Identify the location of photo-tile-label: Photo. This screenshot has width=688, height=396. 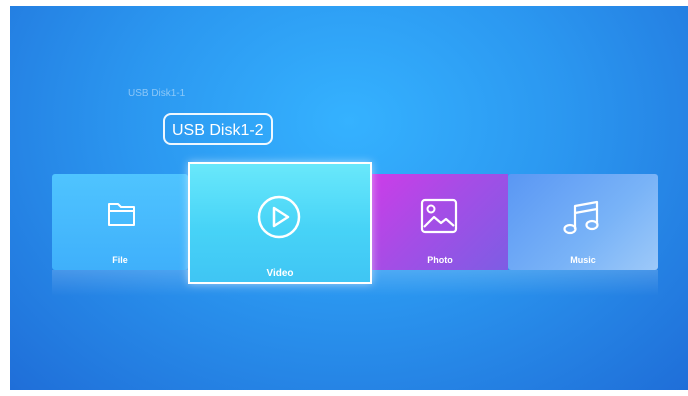
(440, 260).